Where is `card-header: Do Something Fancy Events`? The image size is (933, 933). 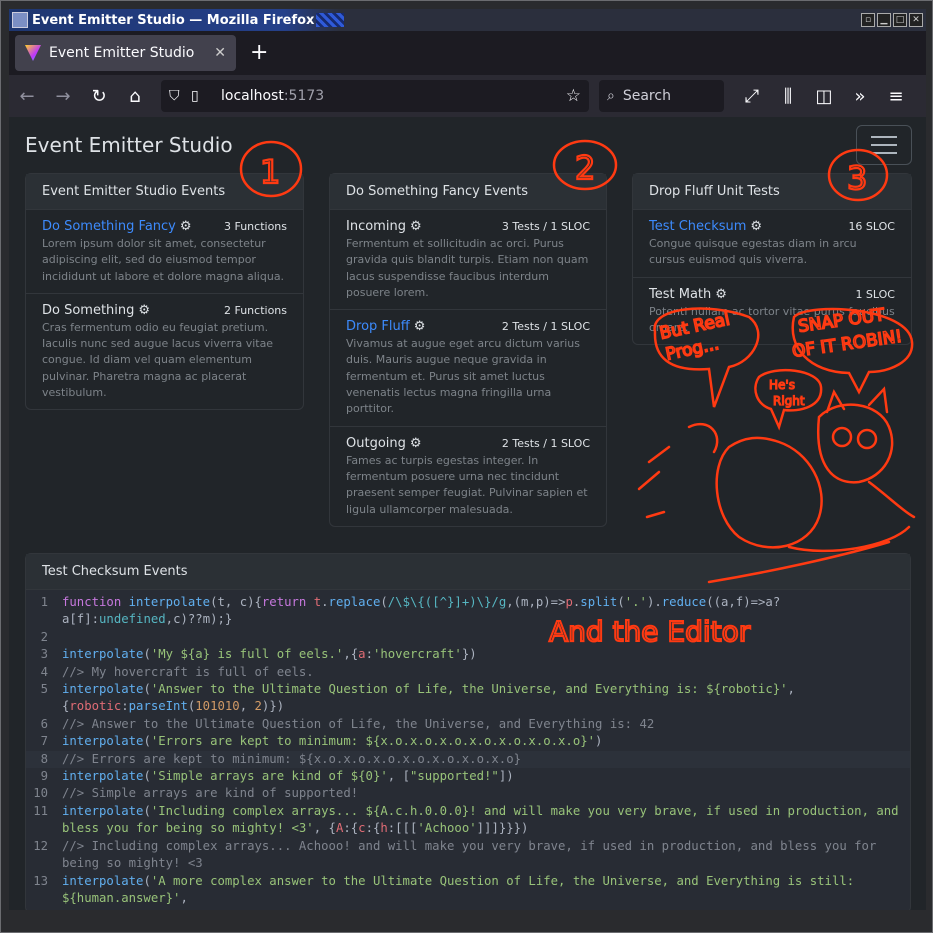
card-header: Do Something Fancy Events is located at coordinates (468, 192).